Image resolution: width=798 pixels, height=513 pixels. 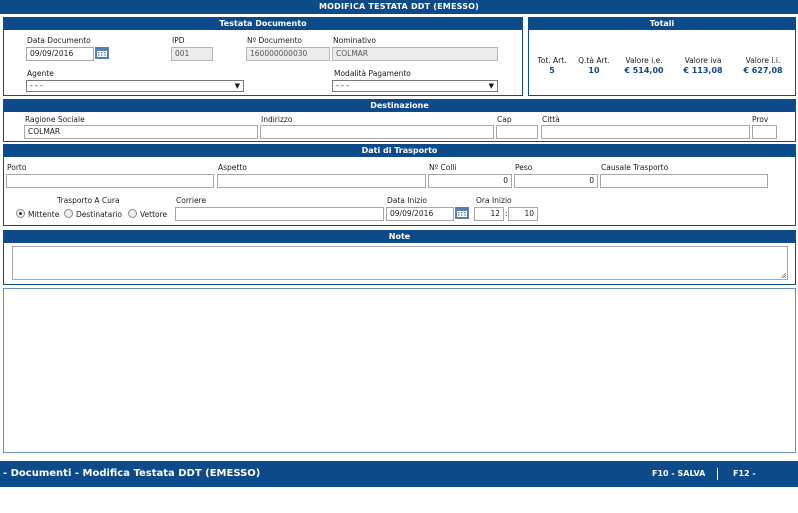 What do you see at coordinates (489, 214) in the screenshot?
I see `ora-inizio-hours: 12` at bounding box center [489, 214].